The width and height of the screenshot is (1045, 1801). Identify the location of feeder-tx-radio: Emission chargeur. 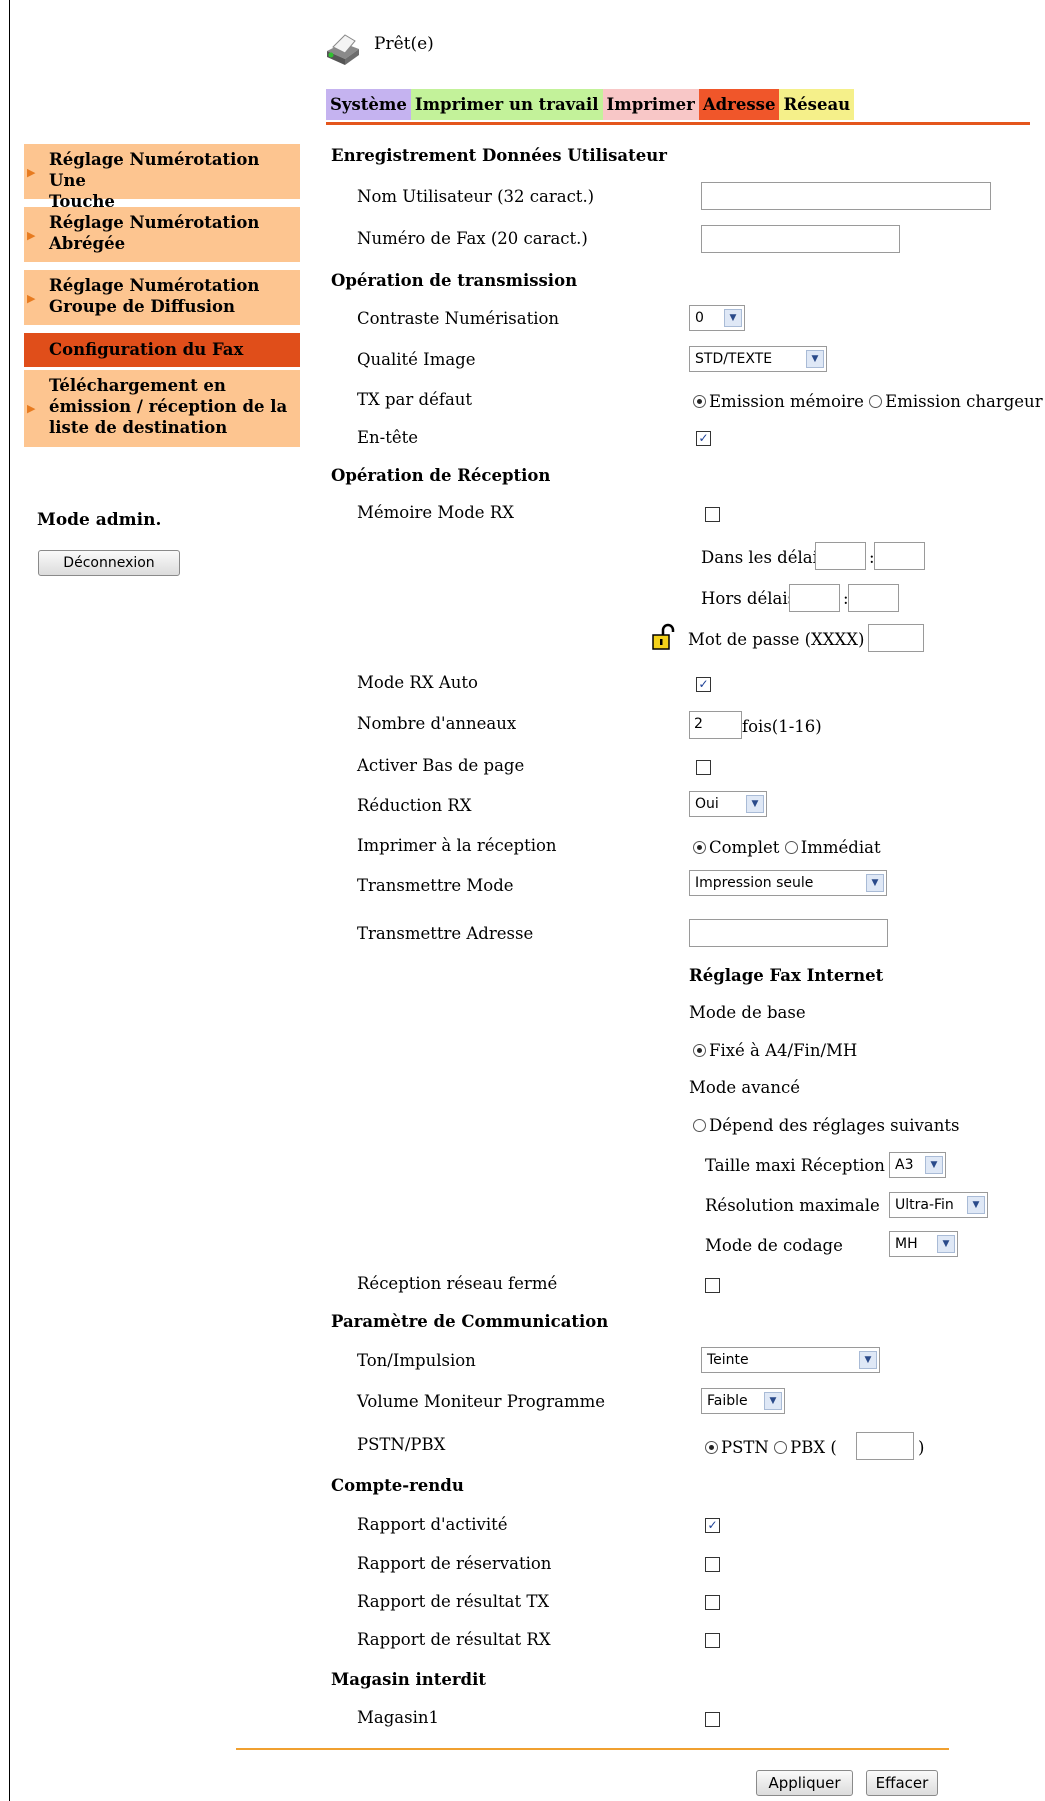
(956, 401).